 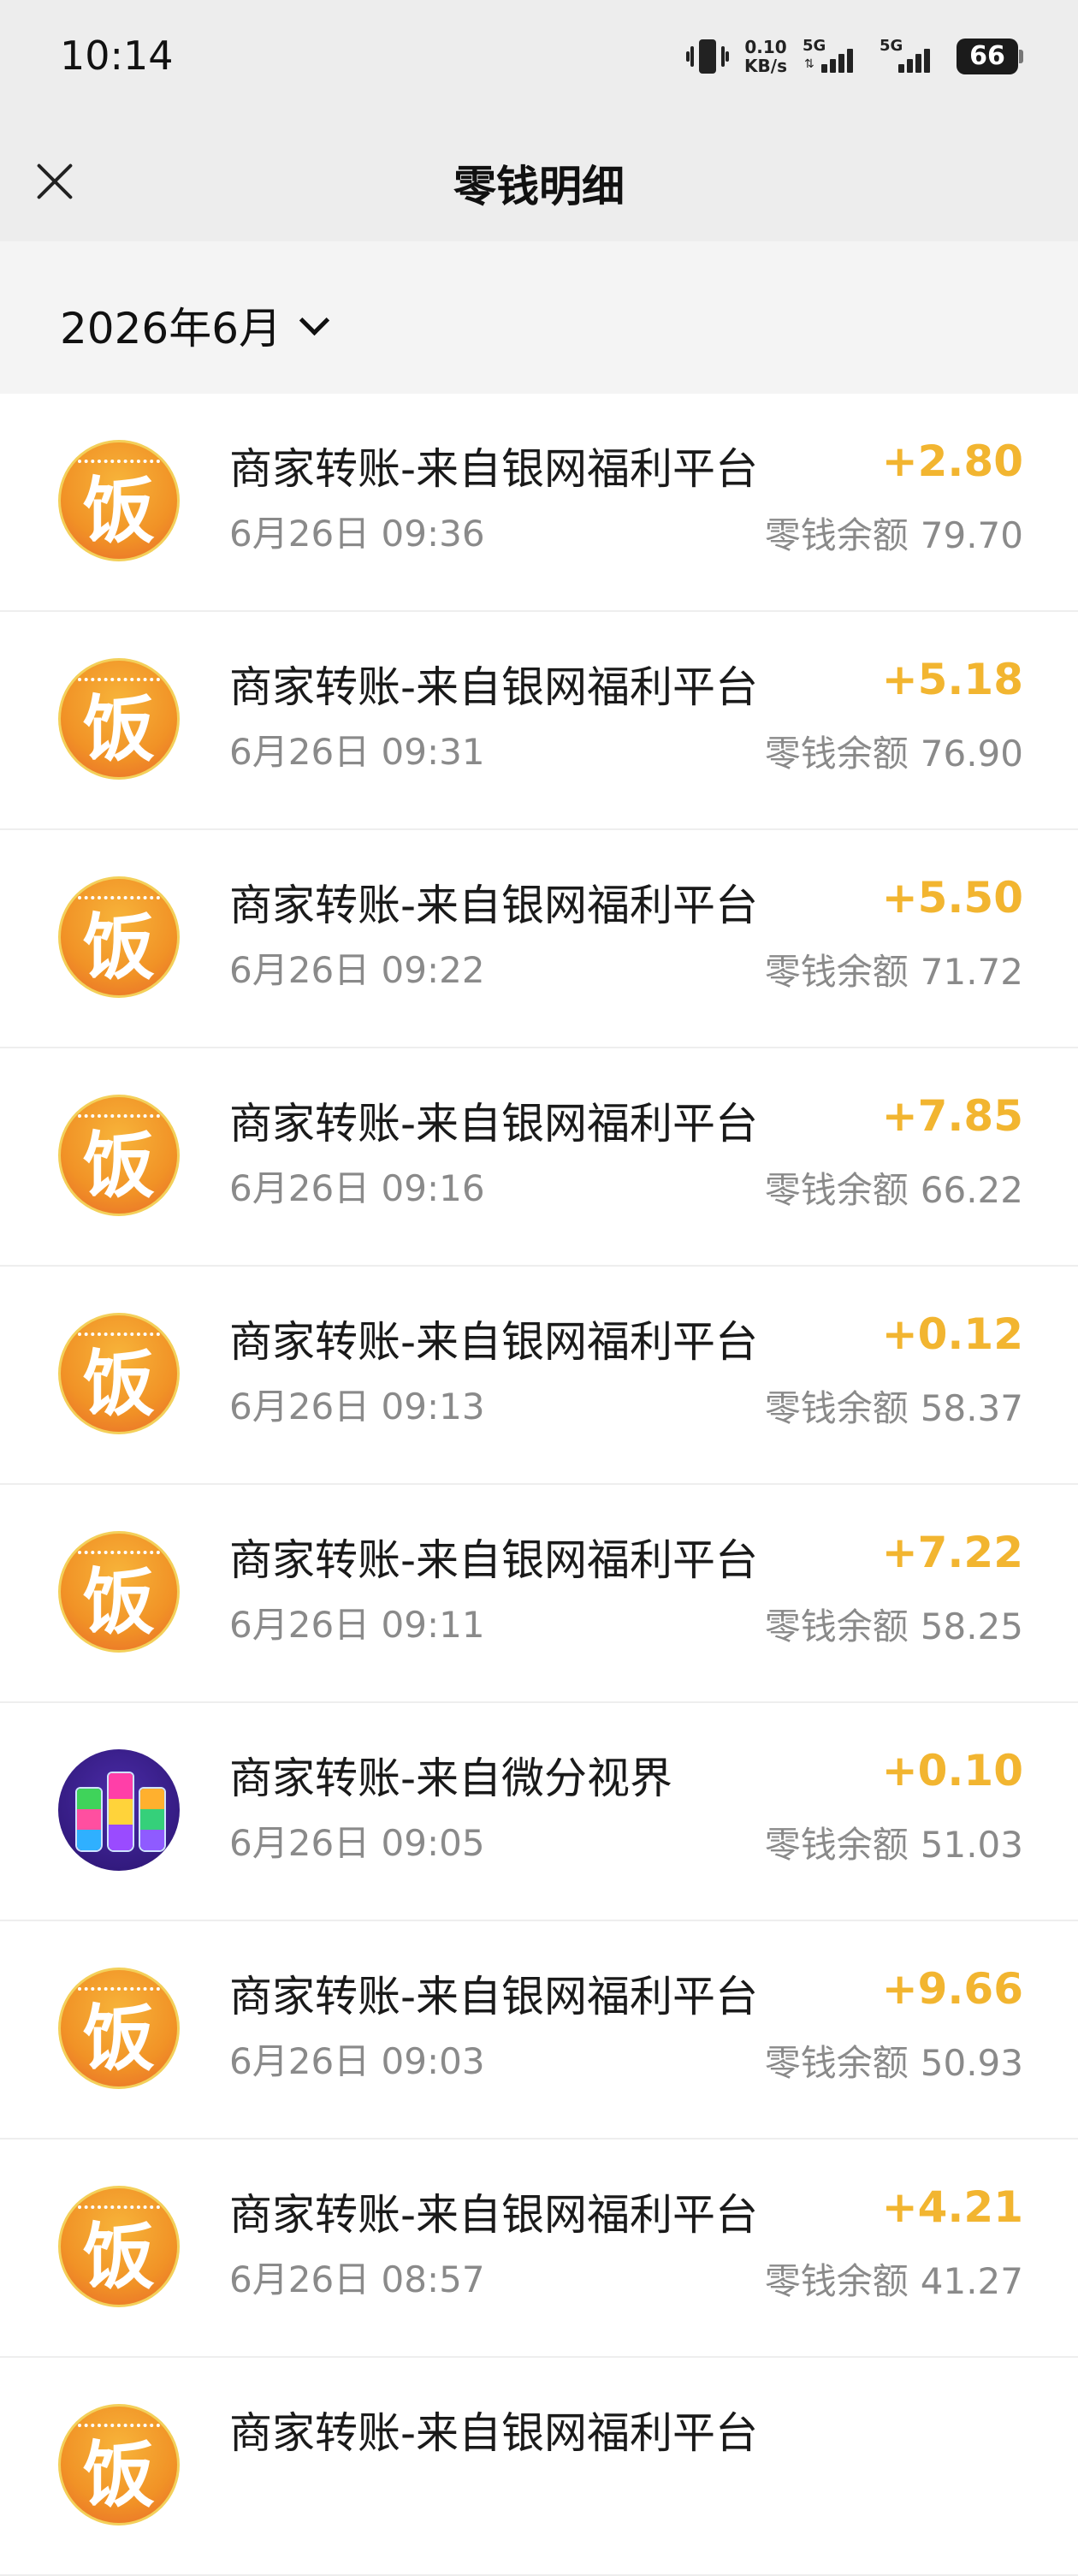 What do you see at coordinates (987, 56) in the screenshot?
I see `battery-level: 66` at bounding box center [987, 56].